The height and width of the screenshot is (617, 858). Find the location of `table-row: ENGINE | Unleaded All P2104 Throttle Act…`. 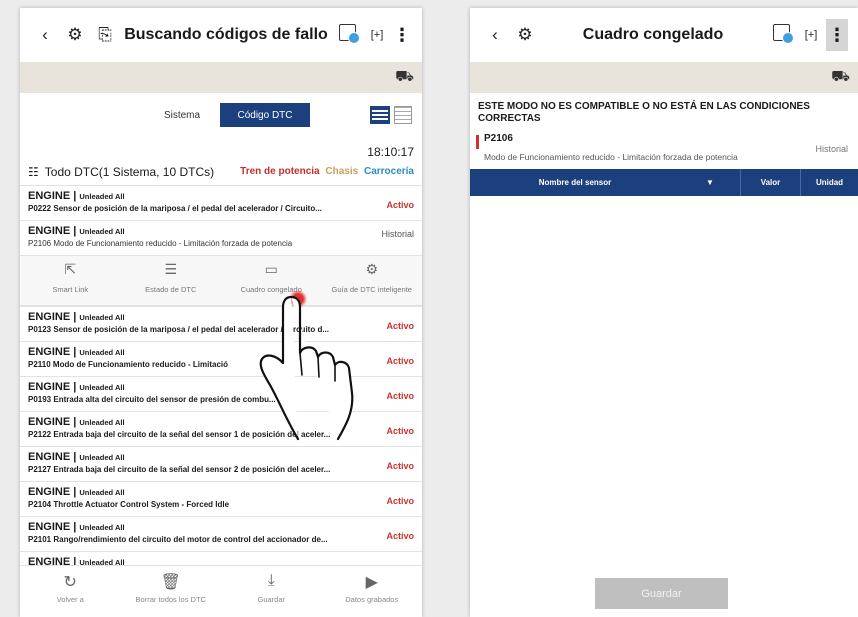

table-row: ENGINE | Unleaded All P2104 Throttle Act… is located at coordinates (221, 498).